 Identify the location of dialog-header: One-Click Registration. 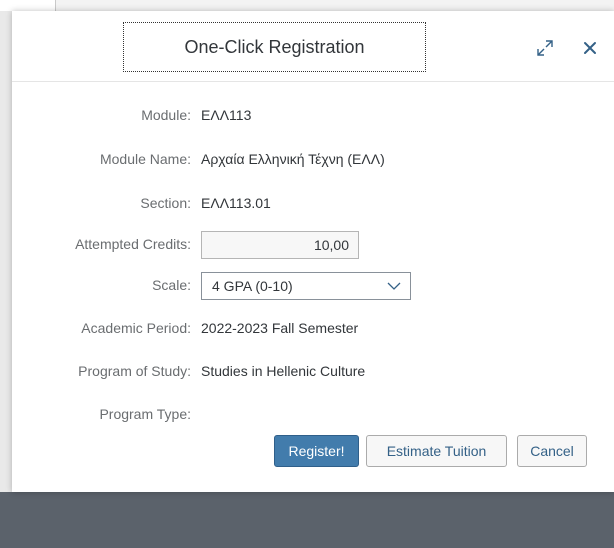
(313, 46).